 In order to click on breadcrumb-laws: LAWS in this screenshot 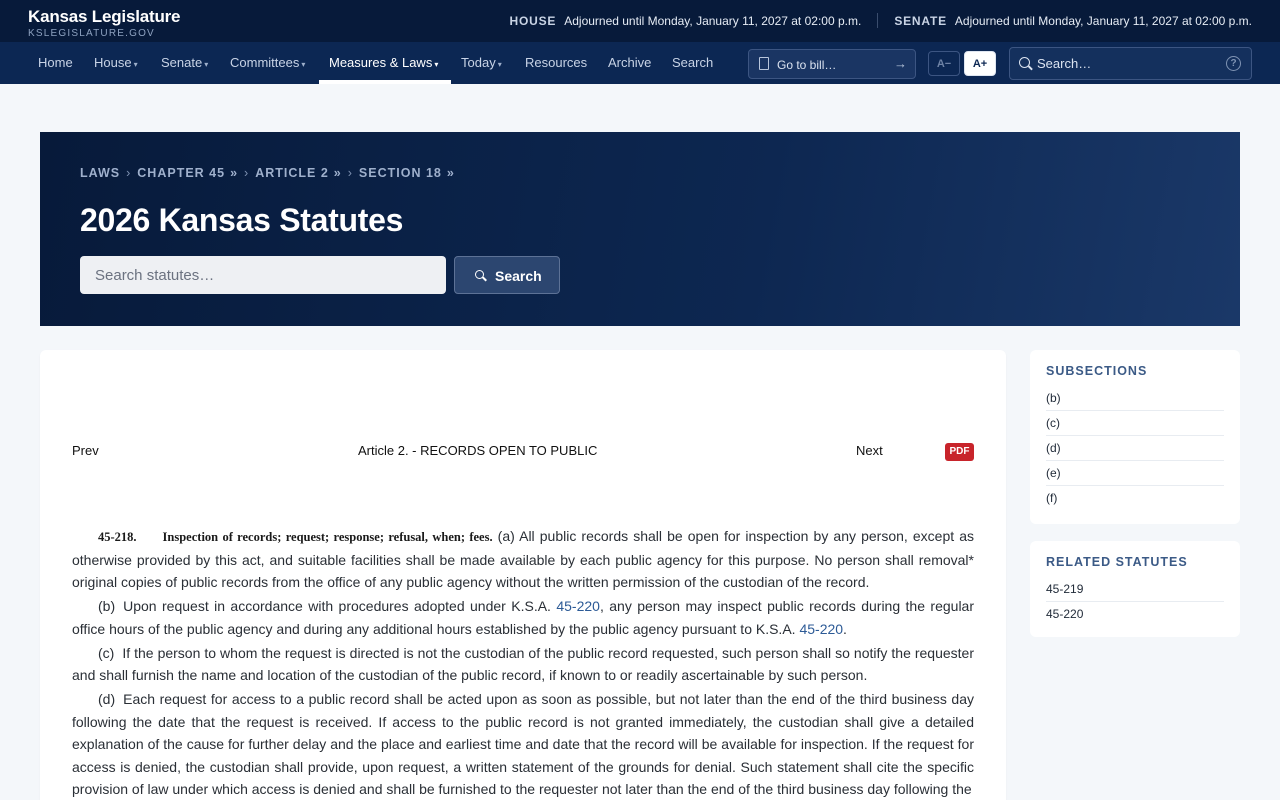, I will do `click(100, 173)`.